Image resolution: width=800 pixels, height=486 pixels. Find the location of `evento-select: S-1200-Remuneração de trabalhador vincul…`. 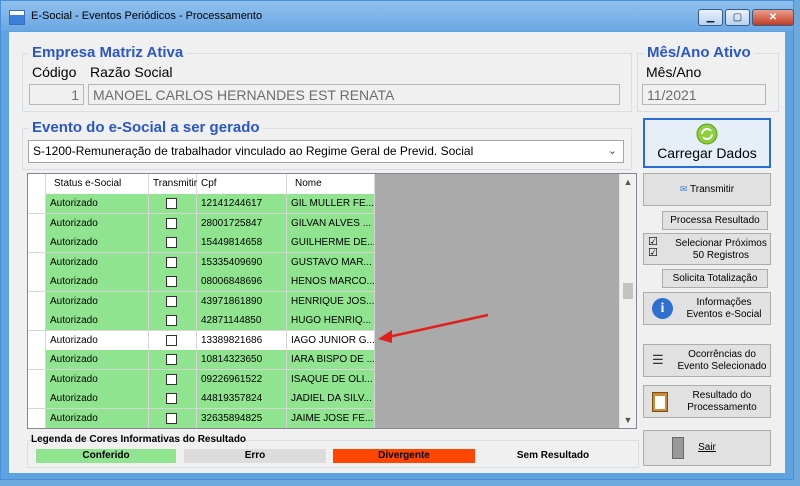

evento-select: S-1200-Remuneração de trabalhador vincul… is located at coordinates (326, 151).